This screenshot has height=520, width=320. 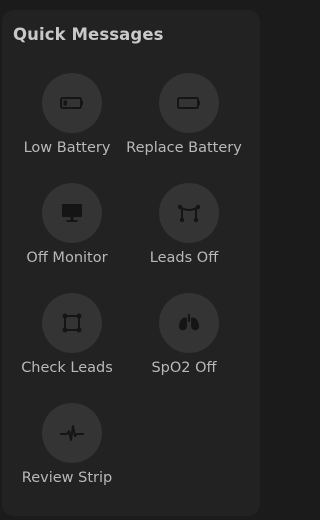 I want to click on leads-off-button: Leads Off, so click(x=184, y=231).